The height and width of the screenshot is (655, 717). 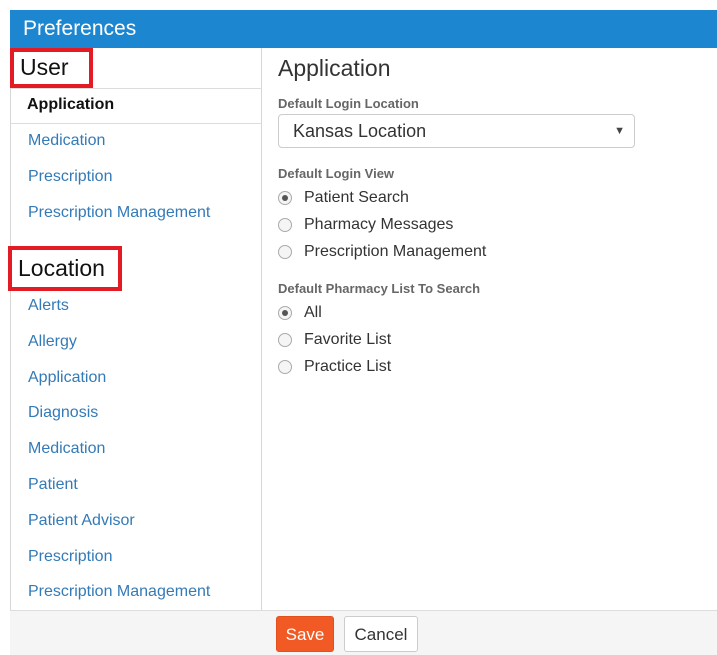 What do you see at coordinates (379, 224) in the screenshot?
I see `radio-label: Pharmacy Messages` at bounding box center [379, 224].